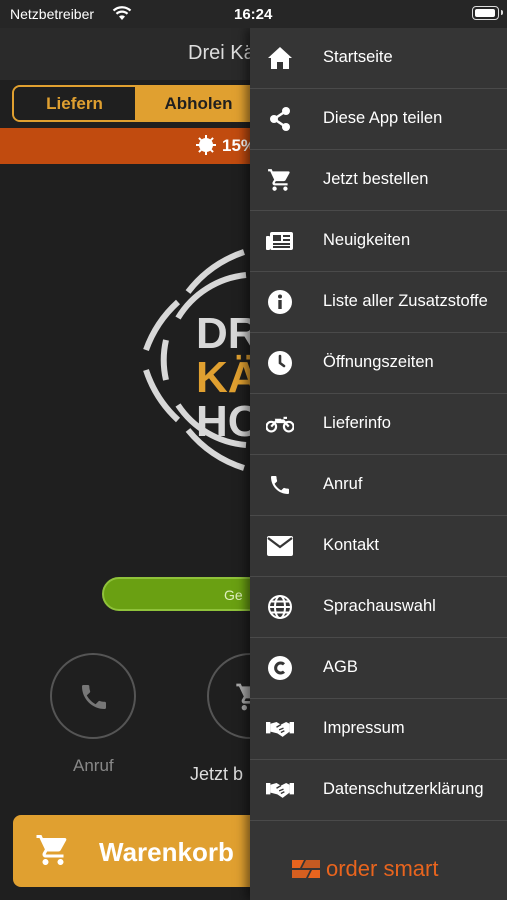  What do you see at coordinates (351, 545) in the screenshot?
I see `menu-item-label: Kontakt` at bounding box center [351, 545].